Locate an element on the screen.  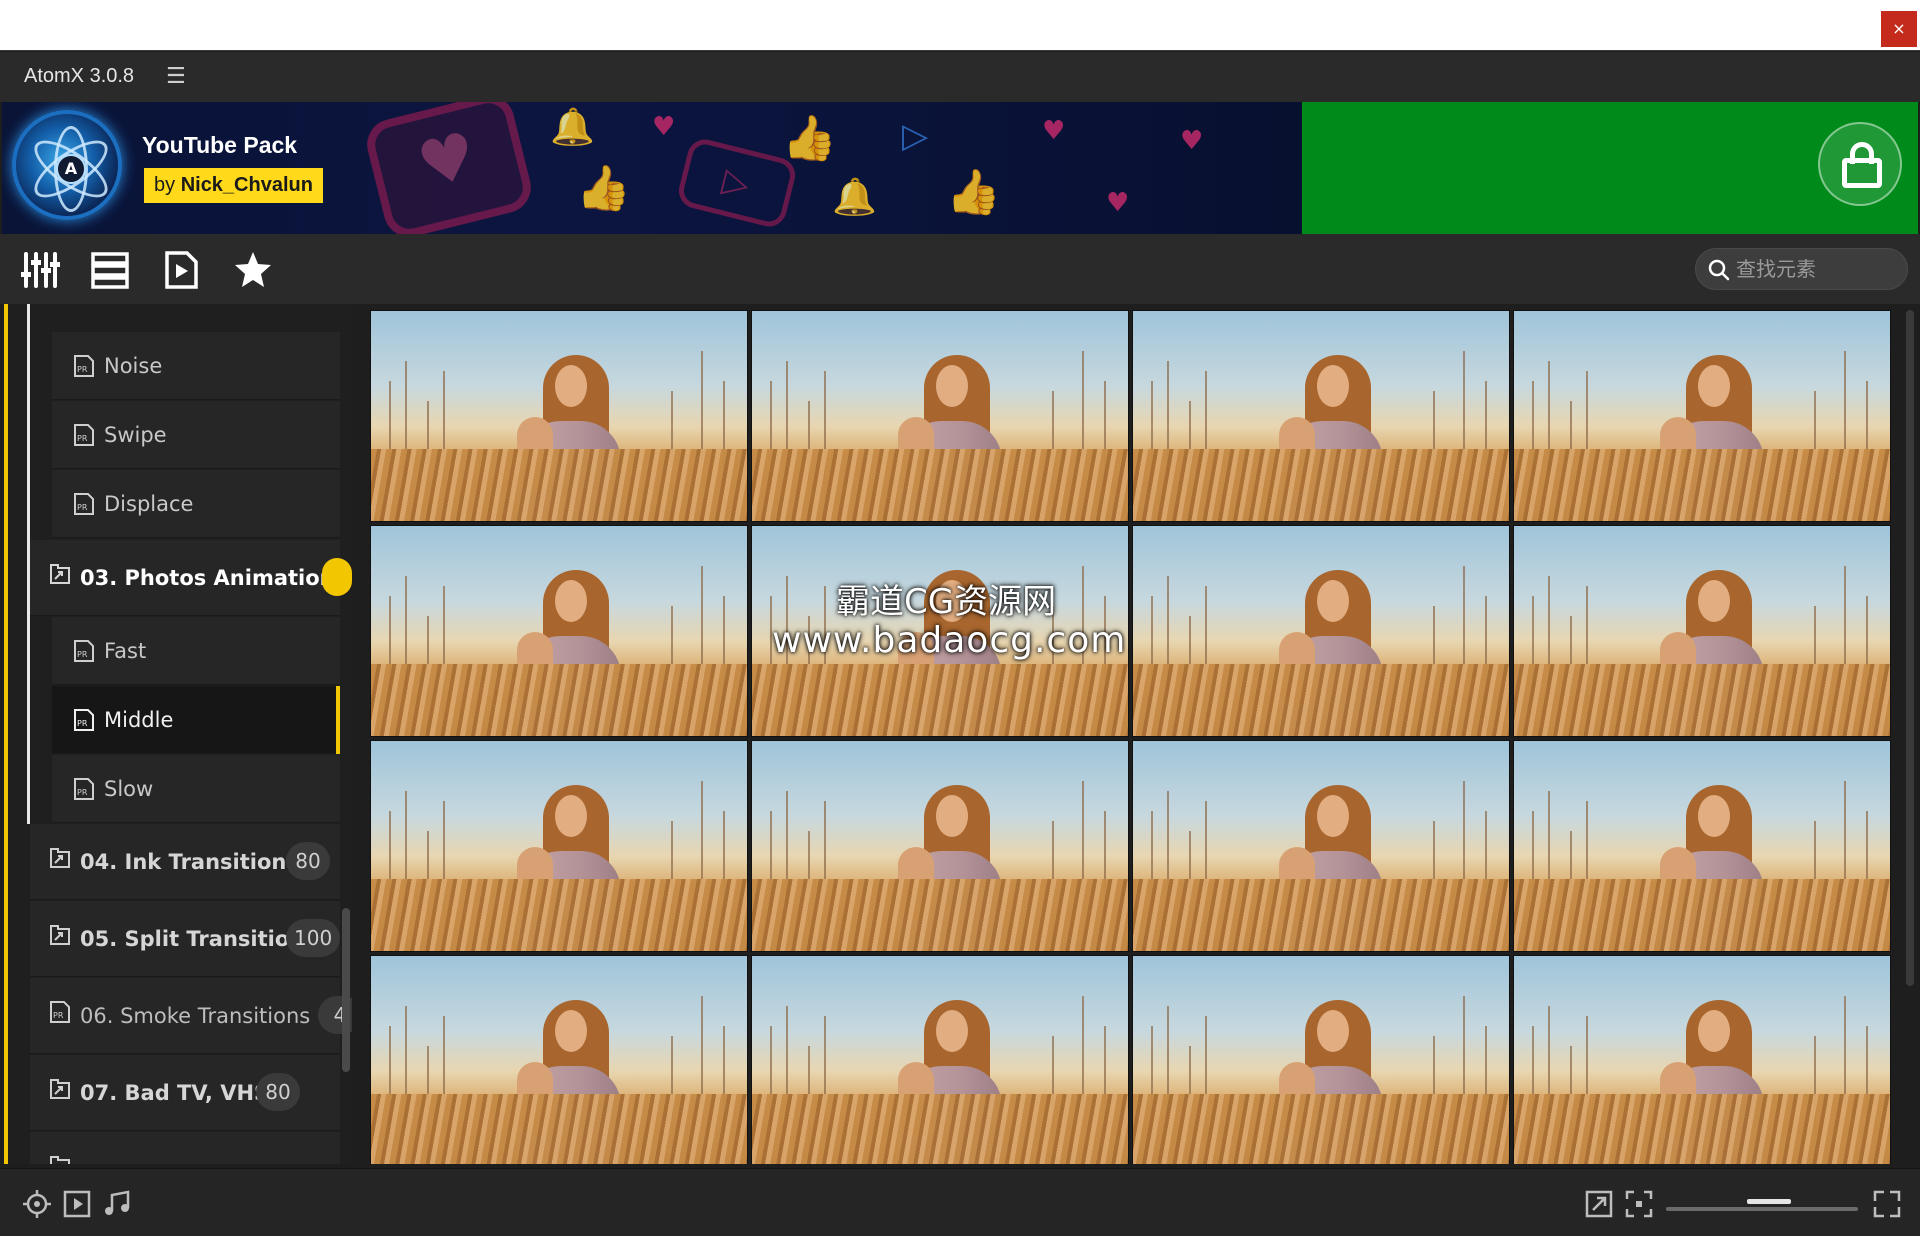
sidebar-folder-photos-animation: 03. Photos Animation is located at coordinates (191, 578).